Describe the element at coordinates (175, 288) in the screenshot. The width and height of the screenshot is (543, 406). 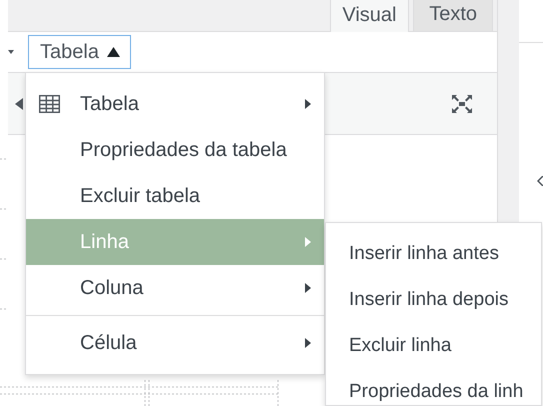
I see `menu-item: Coluna` at that location.